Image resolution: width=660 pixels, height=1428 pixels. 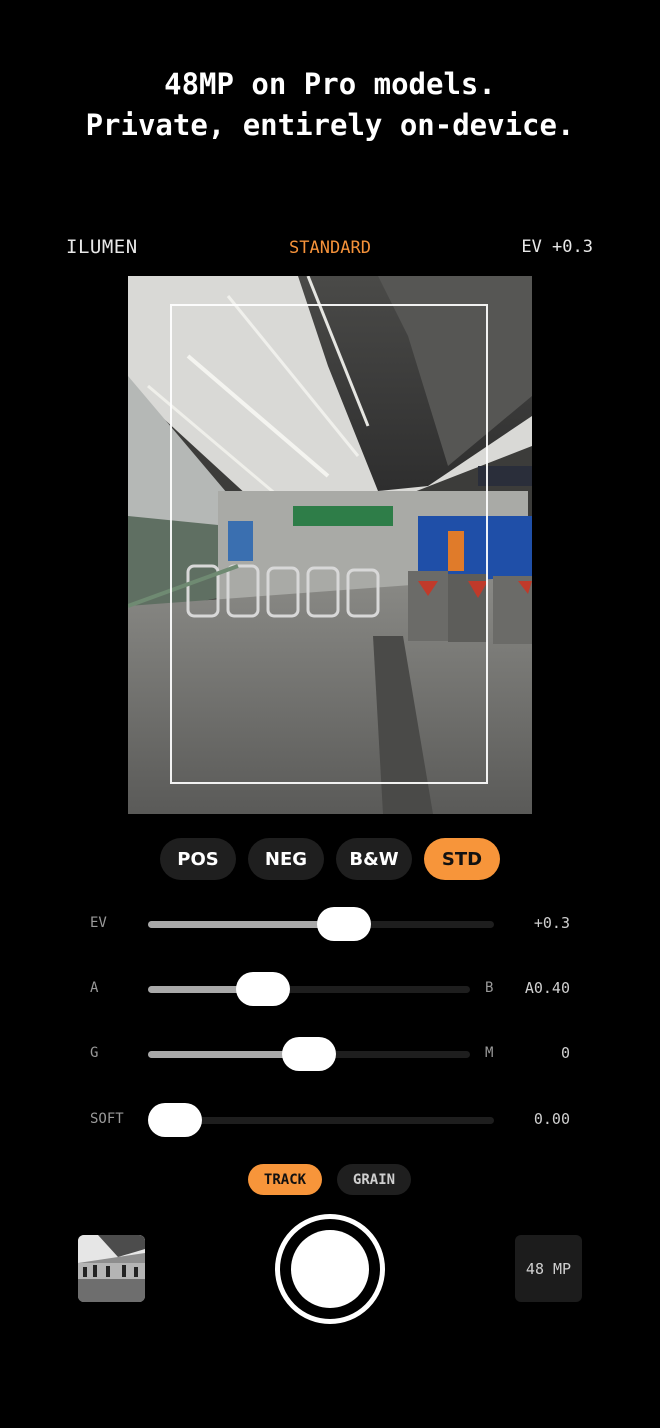 What do you see at coordinates (547, 988) in the screenshot?
I see `slider-value: A0.40` at bounding box center [547, 988].